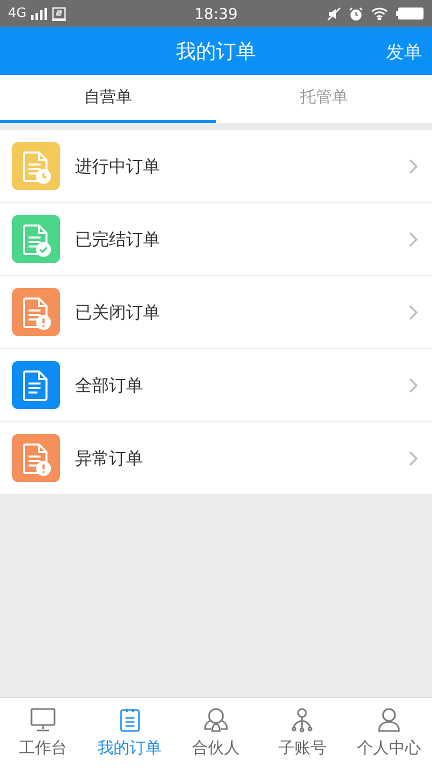 This screenshot has height=768, width=432. I want to click on order-category: 全部订单, so click(234, 385).